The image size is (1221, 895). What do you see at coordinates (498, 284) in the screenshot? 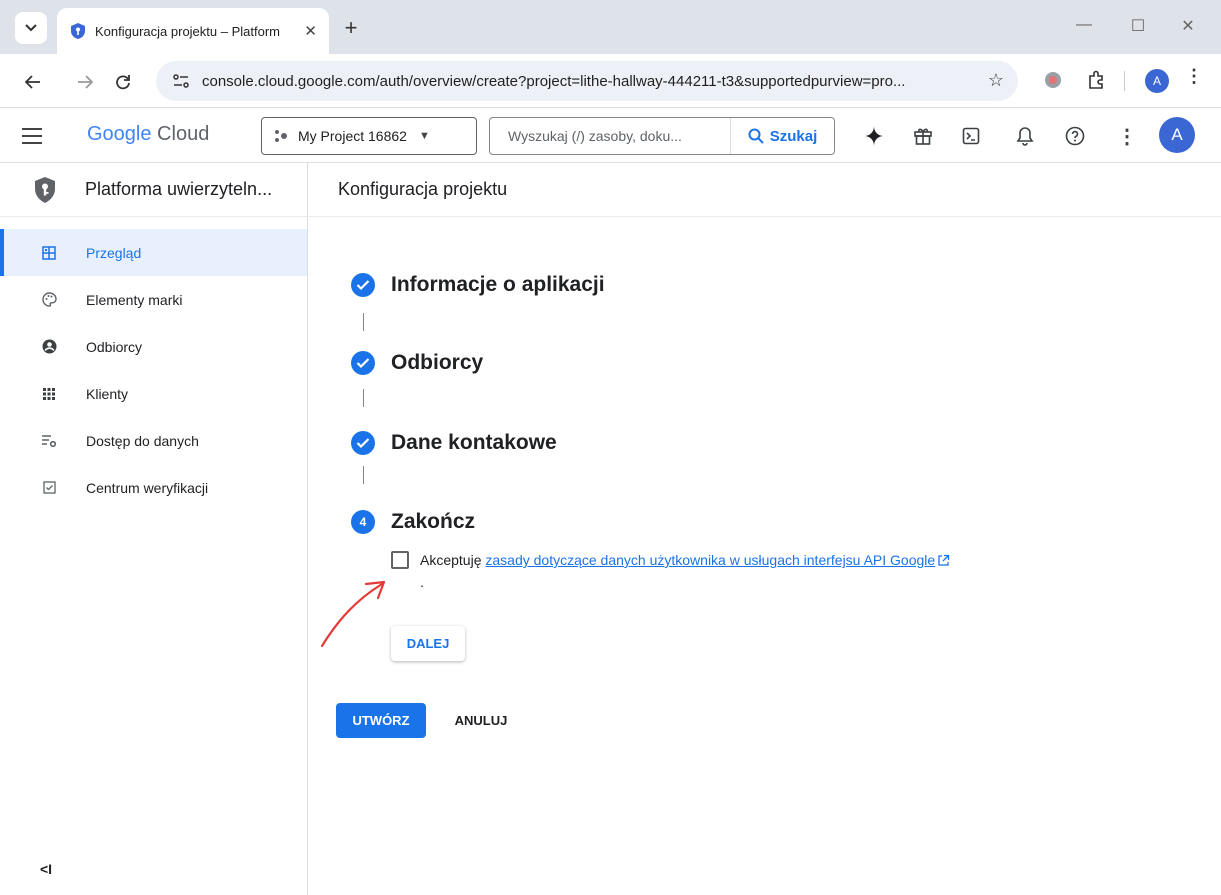
I see `step-title: Informacje o aplikacji` at bounding box center [498, 284].